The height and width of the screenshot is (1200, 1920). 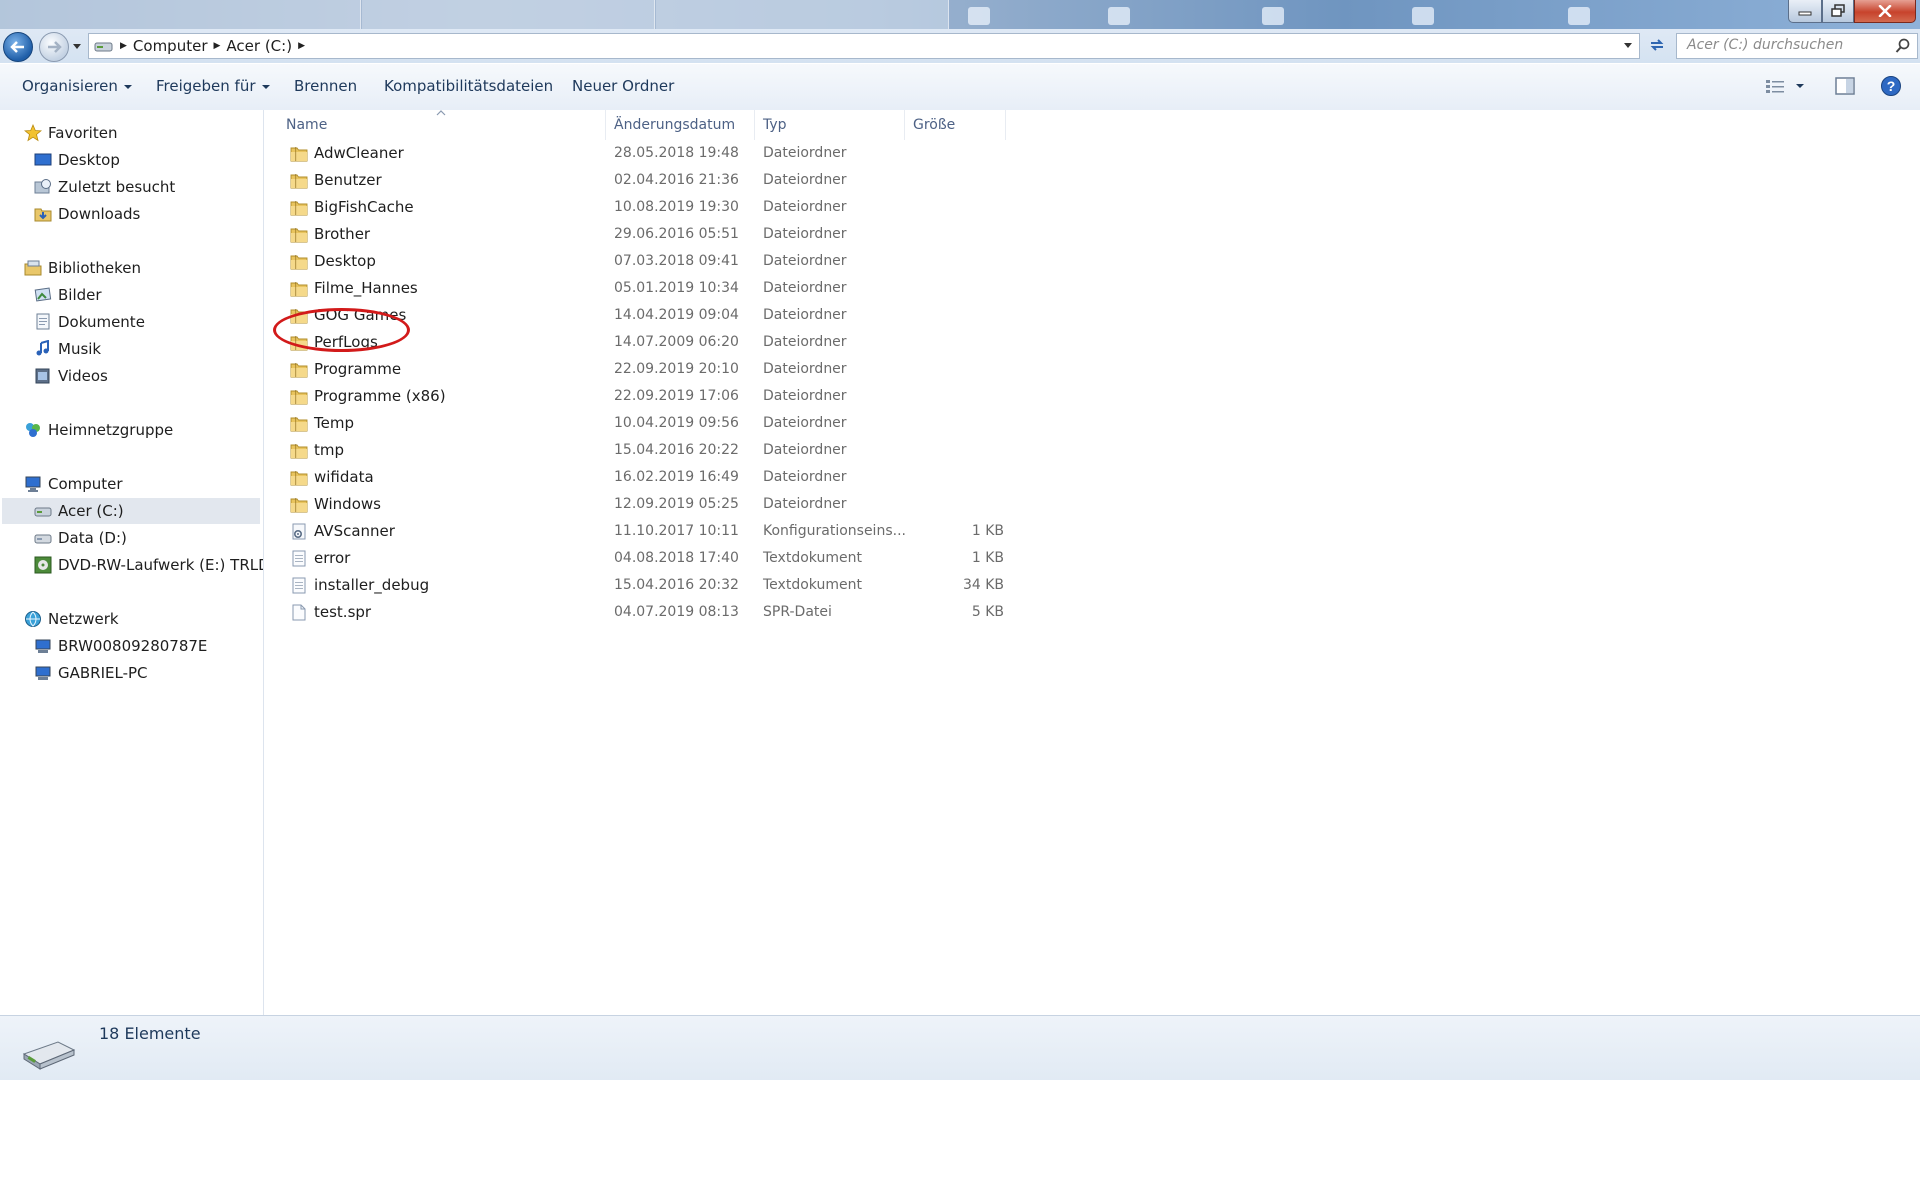 I want to click on nav-drive-d: Data (D:), so click(x=80, y=538).